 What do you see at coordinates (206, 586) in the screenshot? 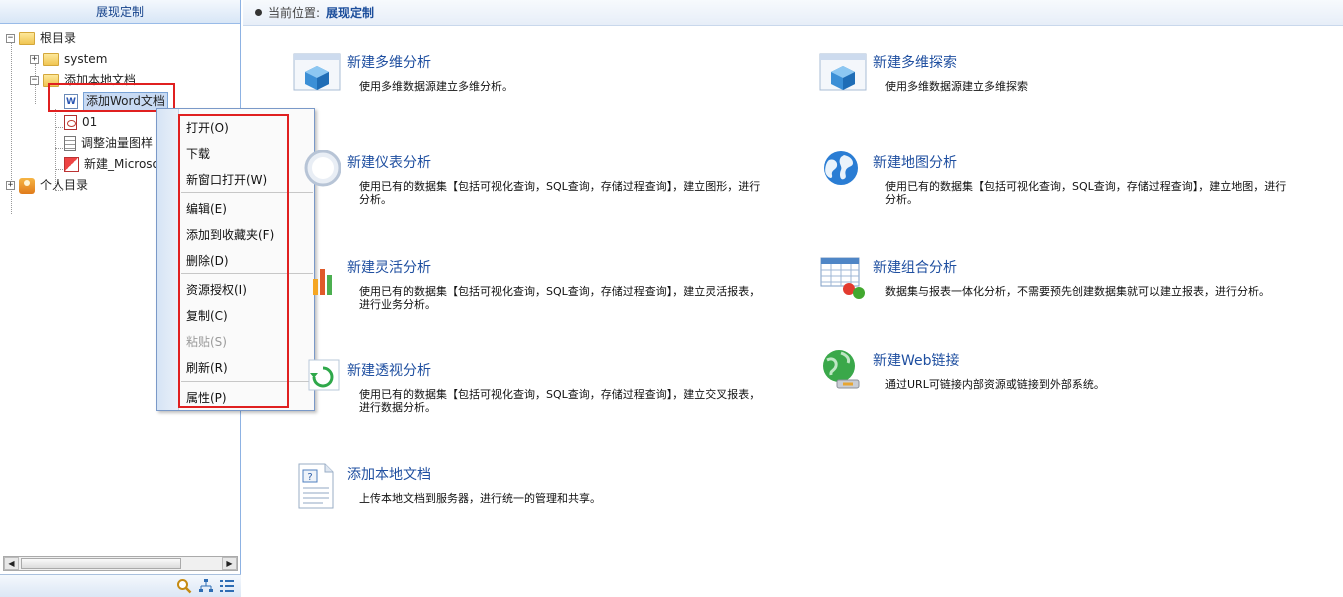
I see `tree-view-icon` at bounding box center [206, 586].